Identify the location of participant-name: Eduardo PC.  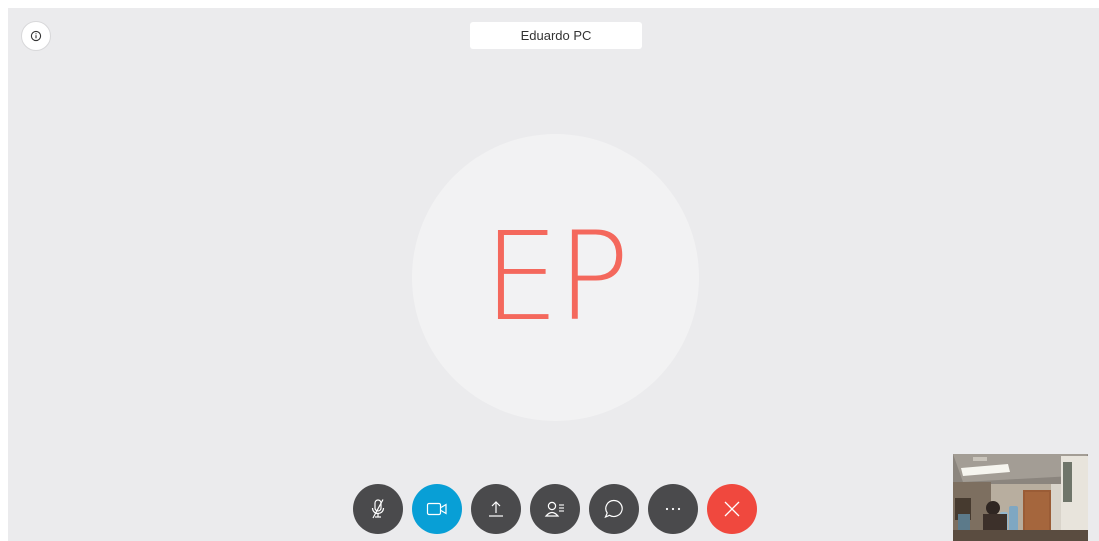
(556, 35).